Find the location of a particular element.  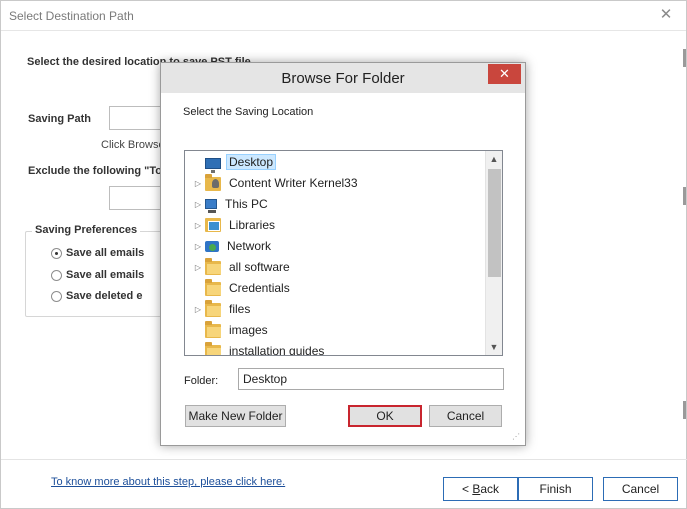

dialog-titlebar: Browse For Folder ✕ is located at coordinates (343, 78).